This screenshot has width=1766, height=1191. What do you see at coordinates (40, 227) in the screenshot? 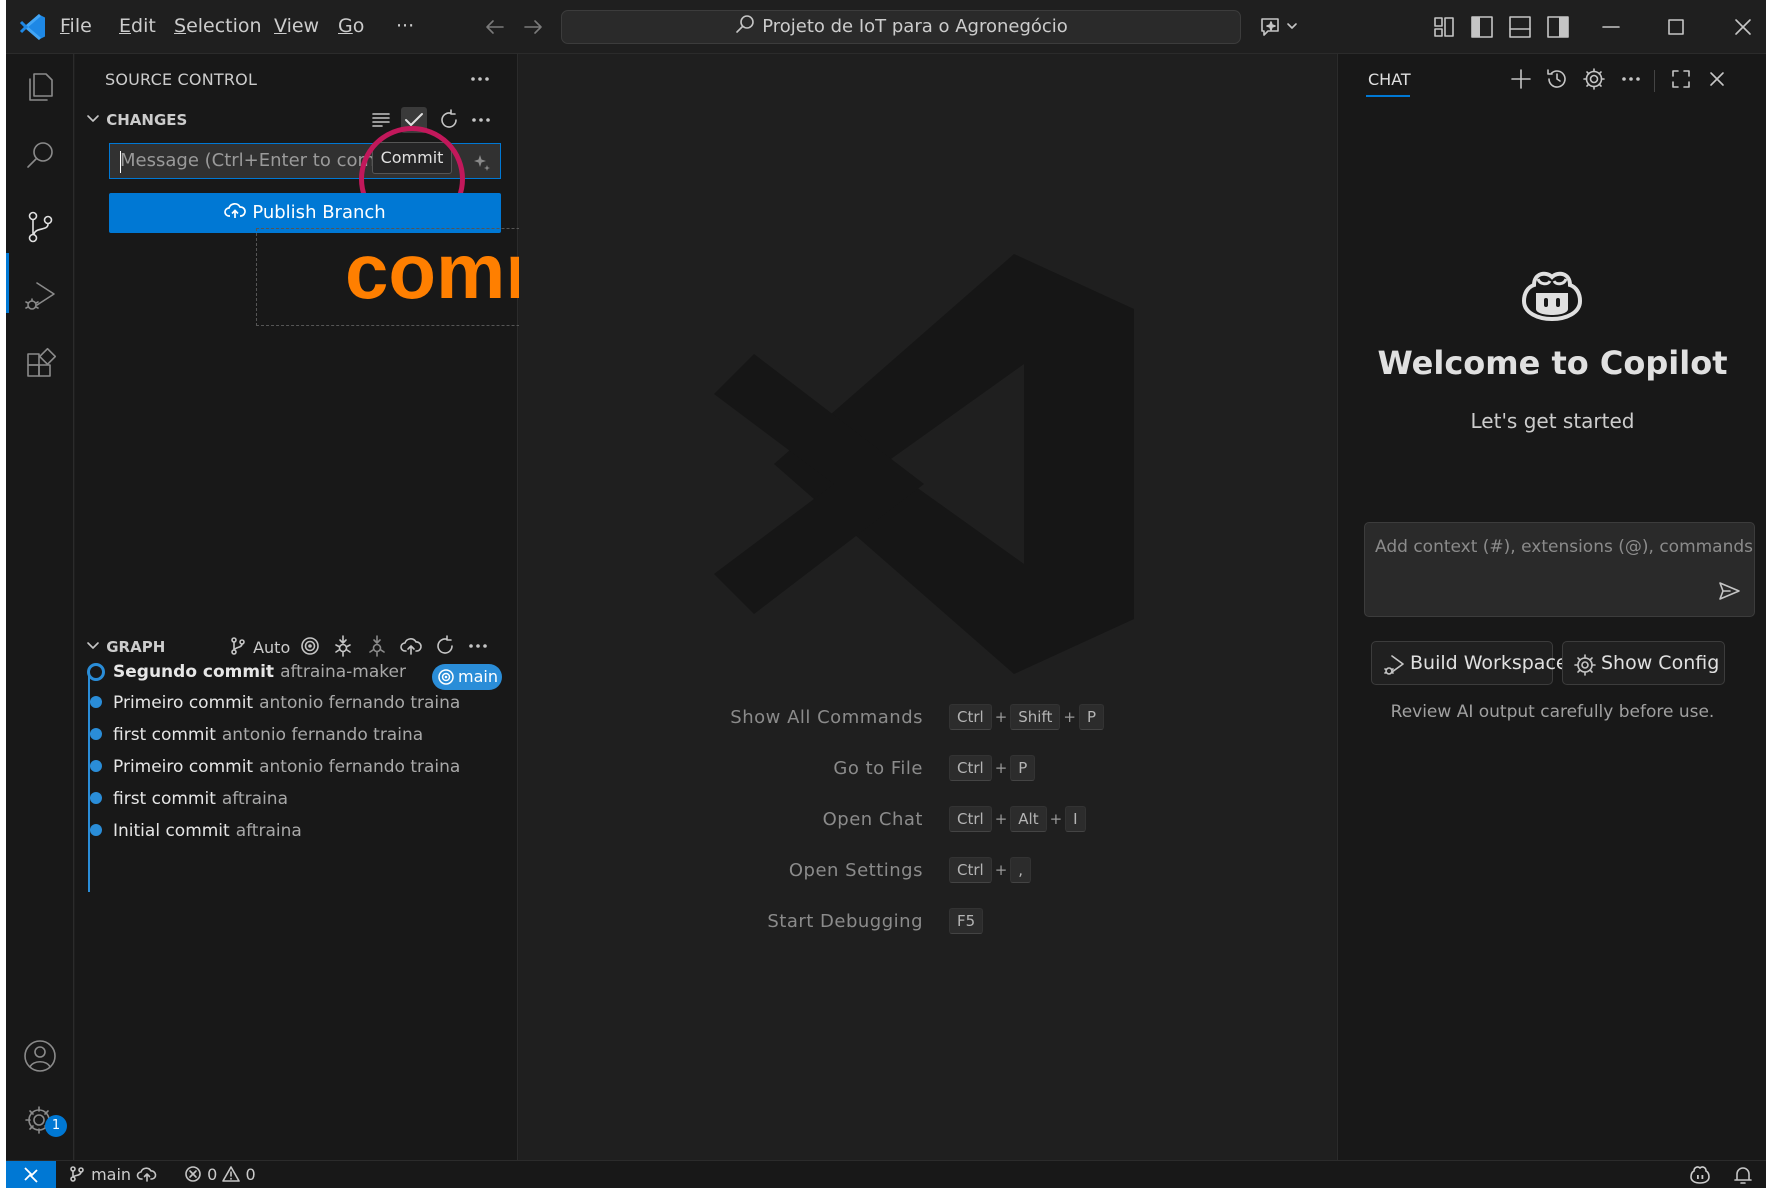
I see `source-control-icon` at bounding box center [40, 227].